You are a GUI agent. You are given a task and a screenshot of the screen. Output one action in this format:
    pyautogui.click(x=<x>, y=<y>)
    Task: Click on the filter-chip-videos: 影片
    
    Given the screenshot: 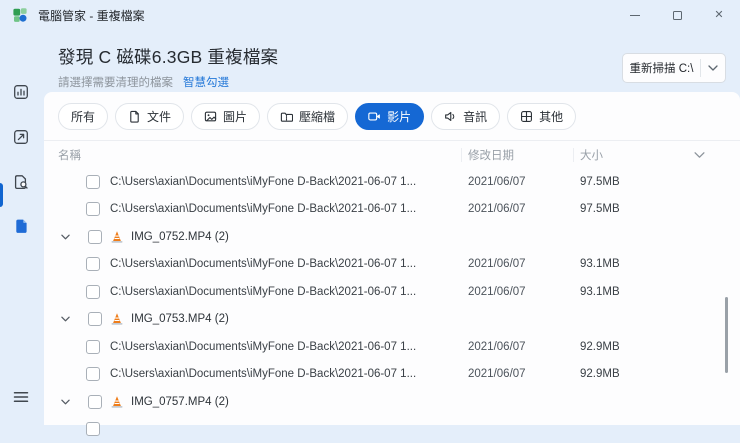 What is the action you would take?
    pyautogui.click(x=389, y=116)
    